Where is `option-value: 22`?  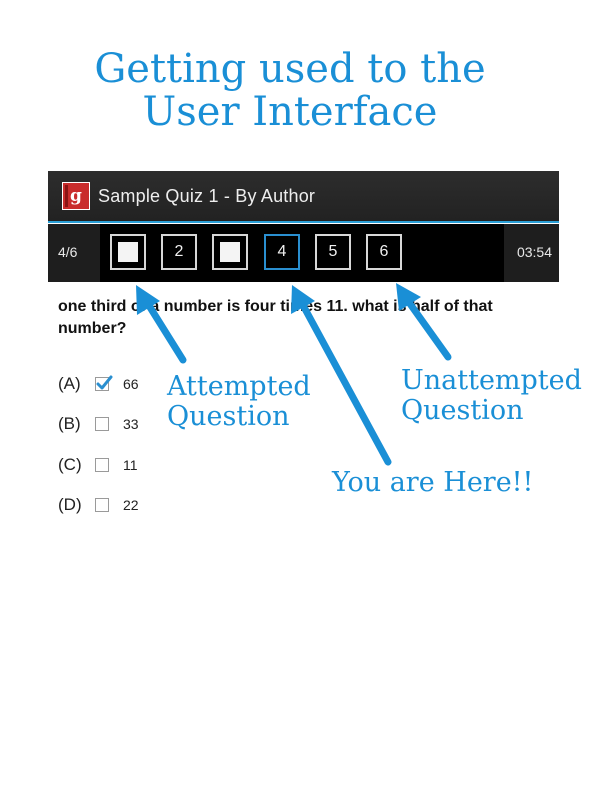
option-value: 22 is located at coordinates (131, 505).